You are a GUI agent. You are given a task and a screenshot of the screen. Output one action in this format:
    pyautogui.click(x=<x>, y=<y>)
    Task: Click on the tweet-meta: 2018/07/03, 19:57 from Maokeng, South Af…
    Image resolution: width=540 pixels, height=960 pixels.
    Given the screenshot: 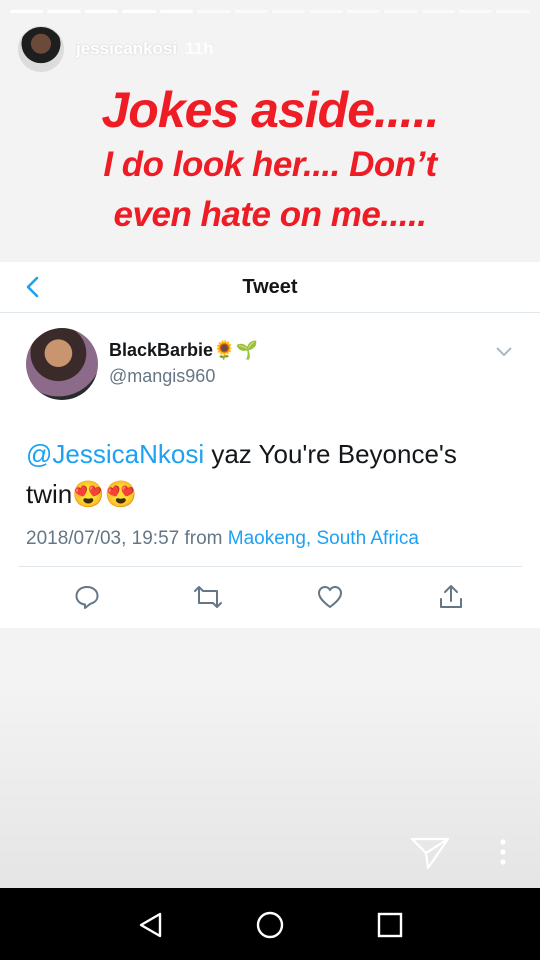 What is the action you would take?
    pyautogui.click(x=222, y=539)
    